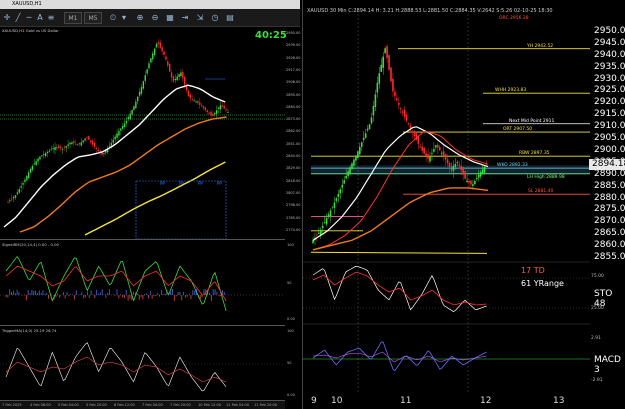  What do you see at coordinates (293, 69) in the screenshot?
I see `price-axis-label: 2917.00` at bounding box center [293, 69].